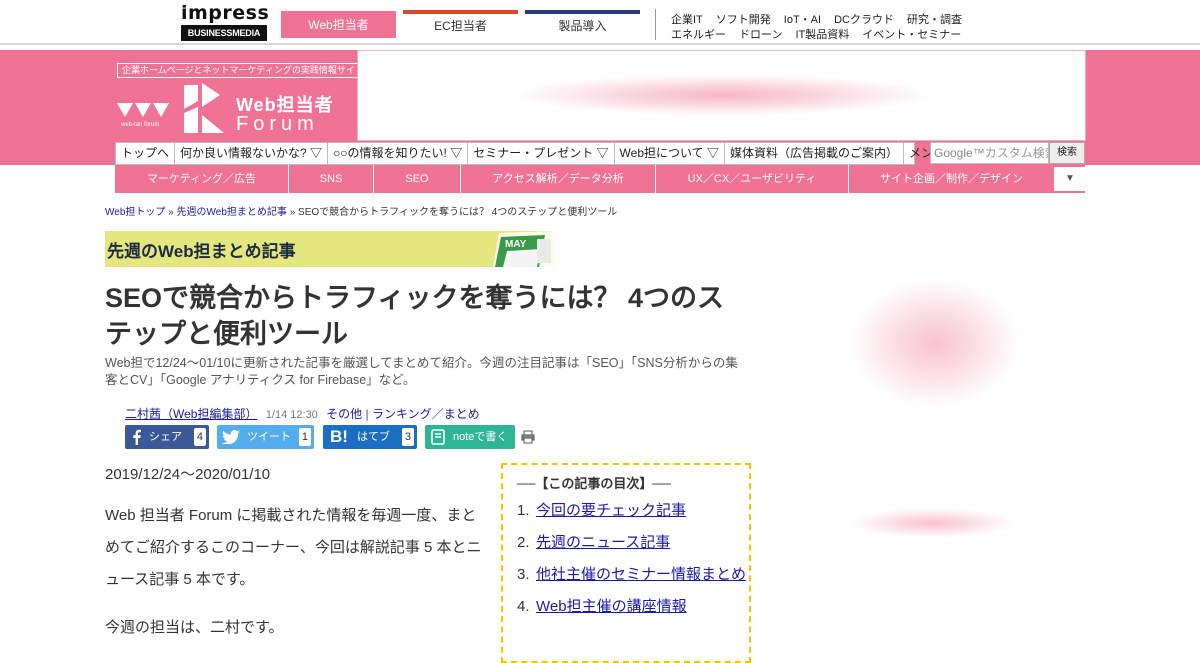 The width and height of the screenshot is (1200, 663). What do you see at coordinates (191, 414) in the screenshot?
I see `author-link: 二村茜（Web担編集部）` at bounding box center [191, 414].